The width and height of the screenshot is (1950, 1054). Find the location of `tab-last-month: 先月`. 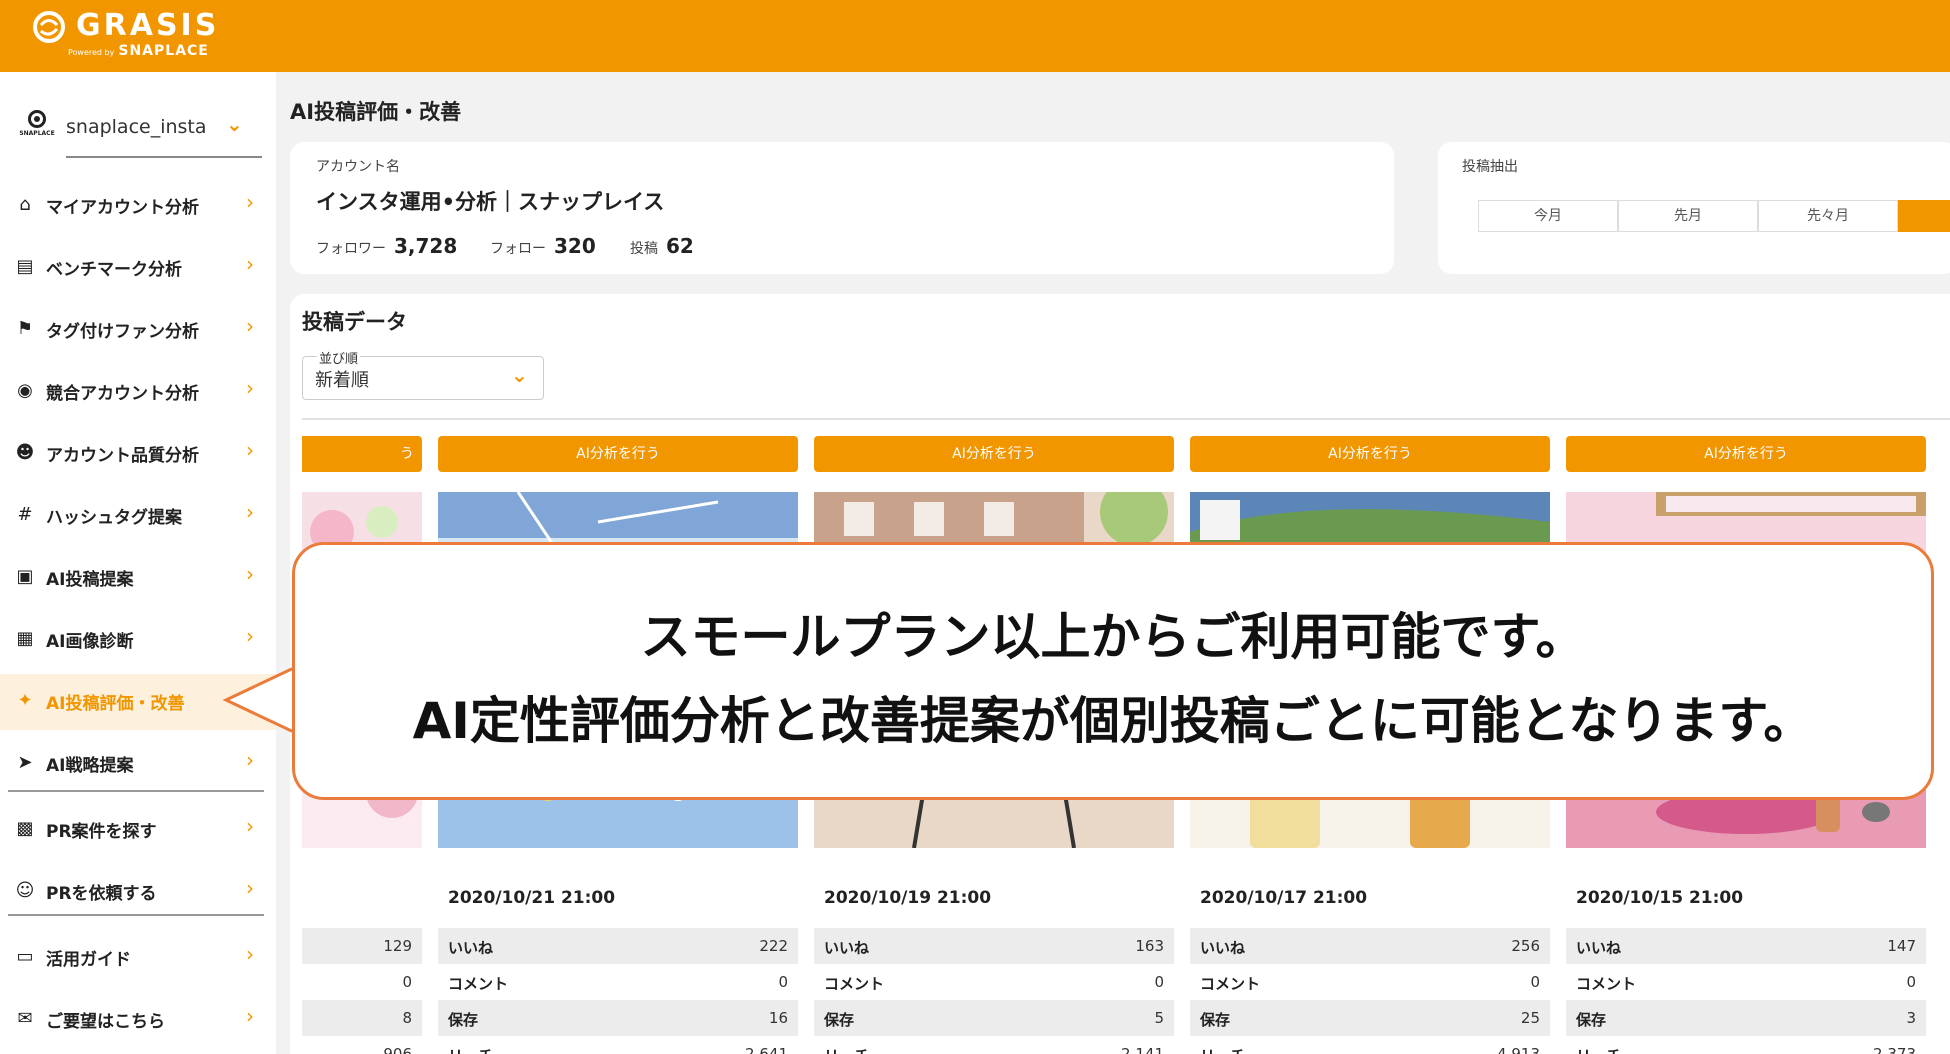

tab-last-month: 先月 is located at coordinates (1688, 216).